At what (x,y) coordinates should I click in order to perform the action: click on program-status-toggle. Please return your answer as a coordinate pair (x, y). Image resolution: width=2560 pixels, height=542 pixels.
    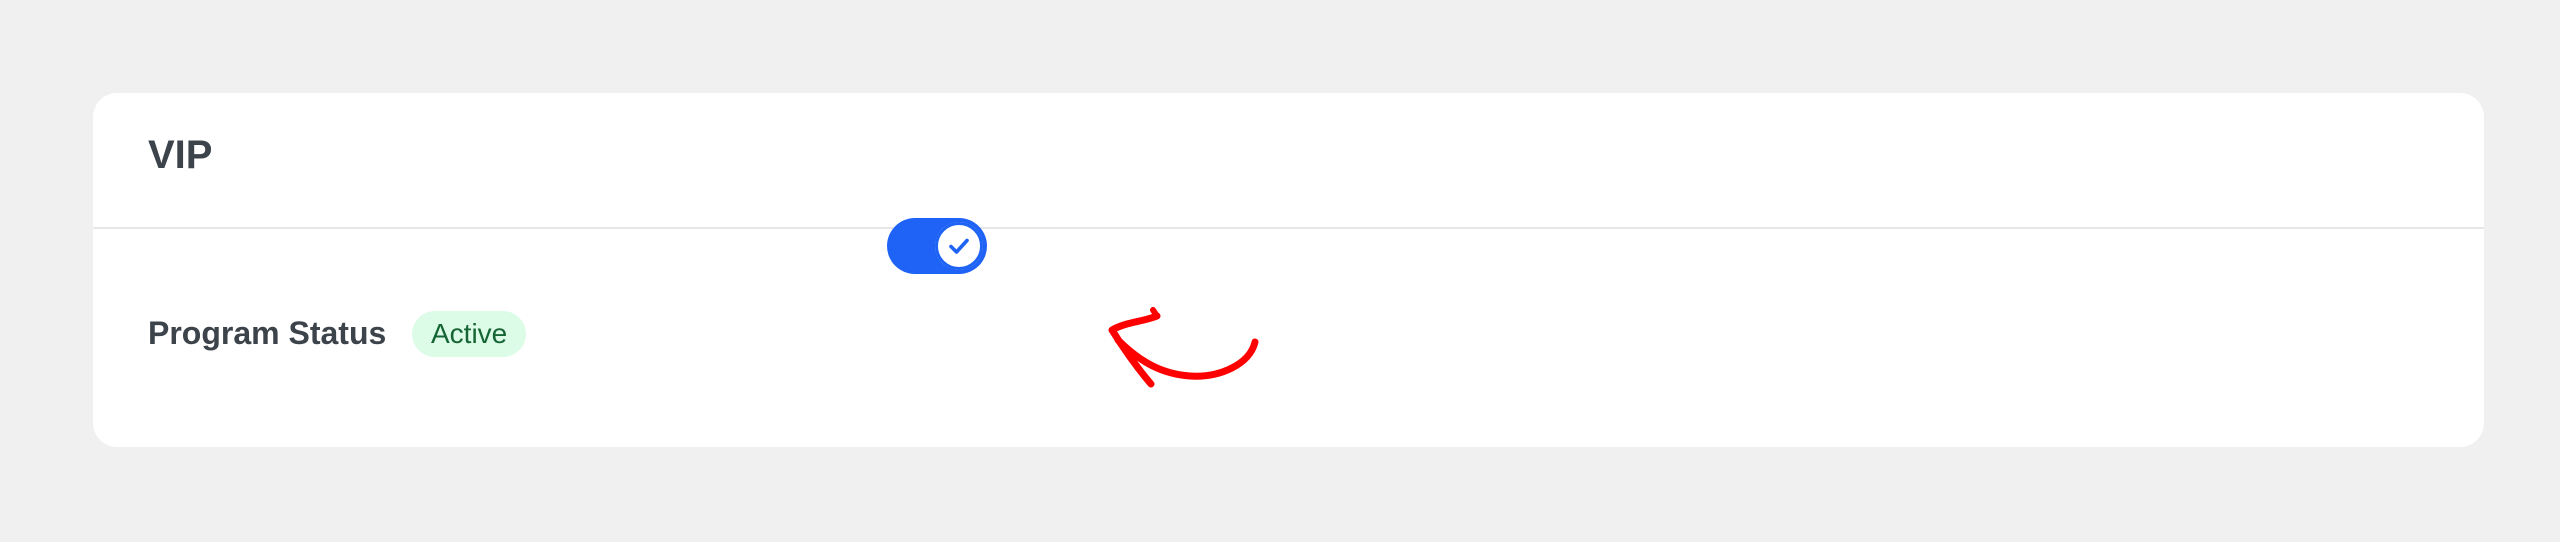
    Looking at the image, I should click on (937, 246).